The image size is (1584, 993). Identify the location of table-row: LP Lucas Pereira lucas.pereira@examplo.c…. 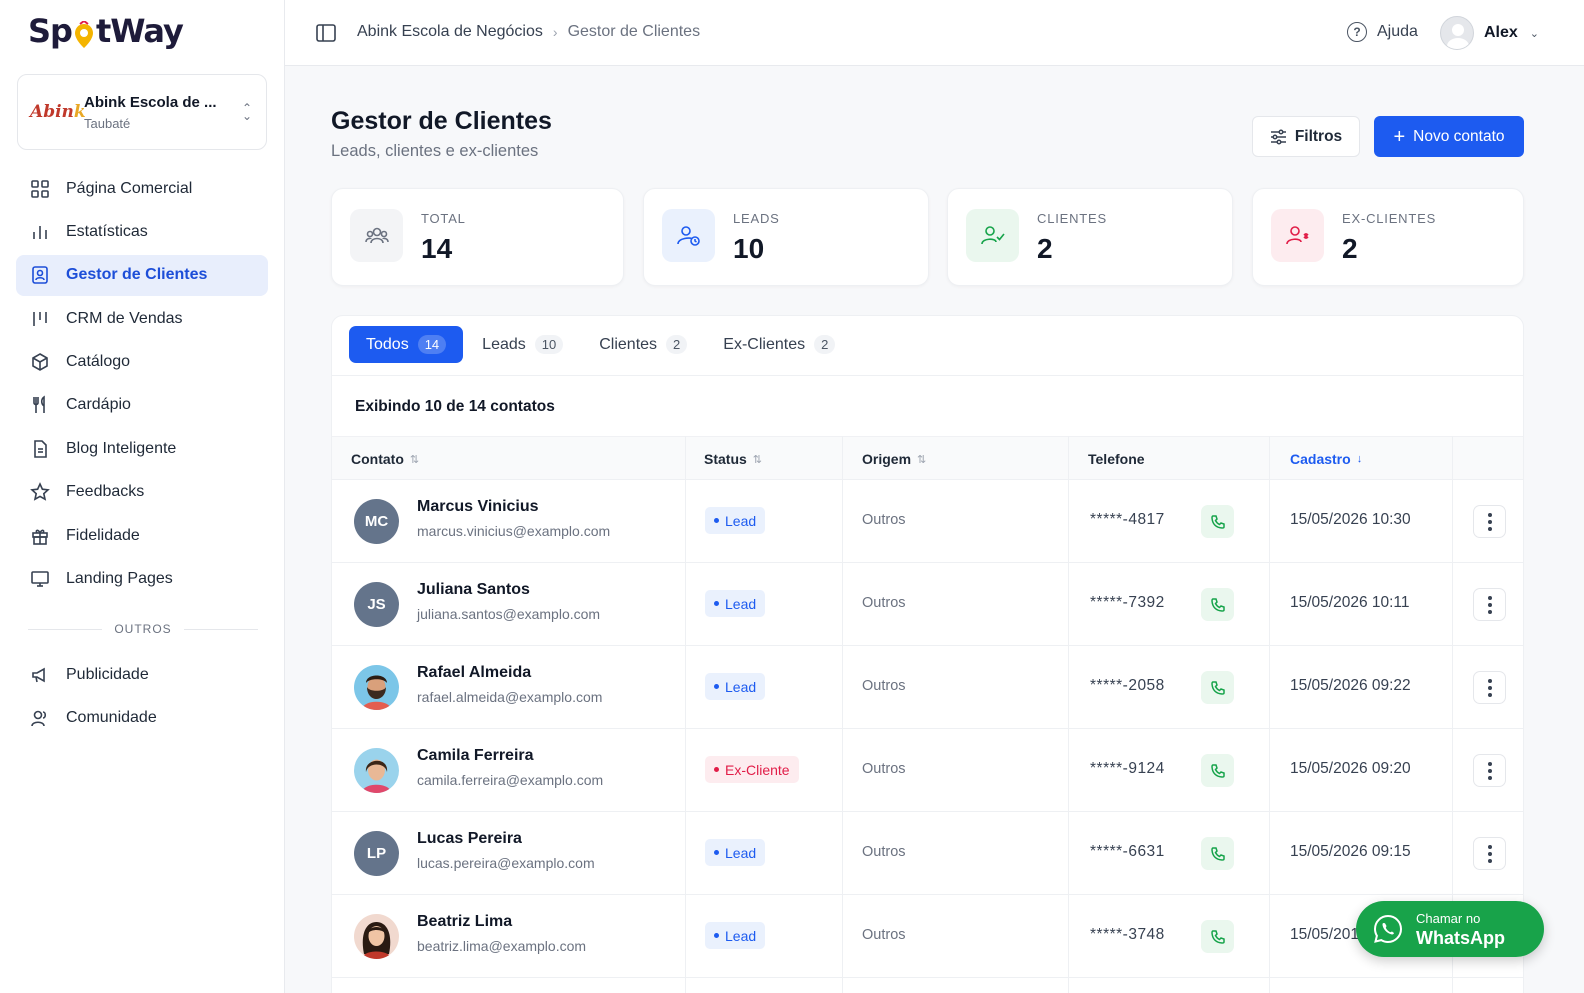
(927, 853).